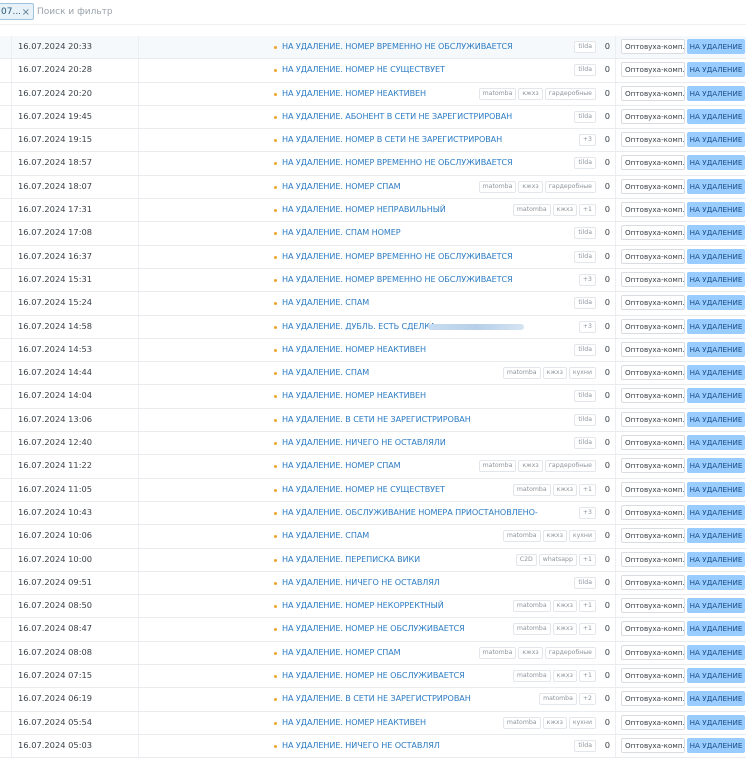 Image resolution: width=746 pixels, height=759 pixels. I want to click on row-title-link: НА УДАЛЕНИЕ. ДУБЛЬ. ЕСТЬ СДЕЛКА, so click(358, 326).